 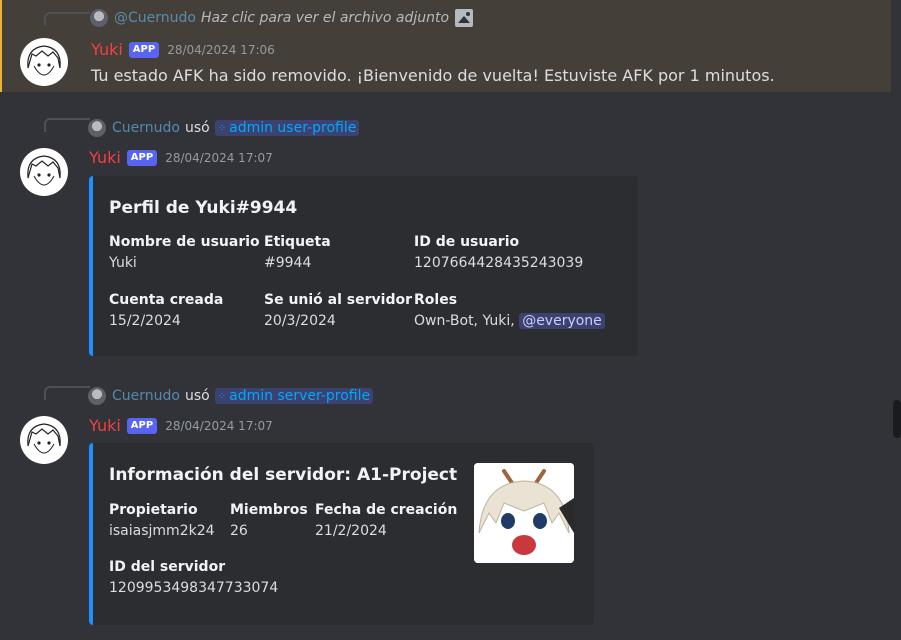 What do you see at coordinates (184, 252) in the screenshot?
I see `field-username: Nombre de usuario Yuki` at bounding box center [184, 252].